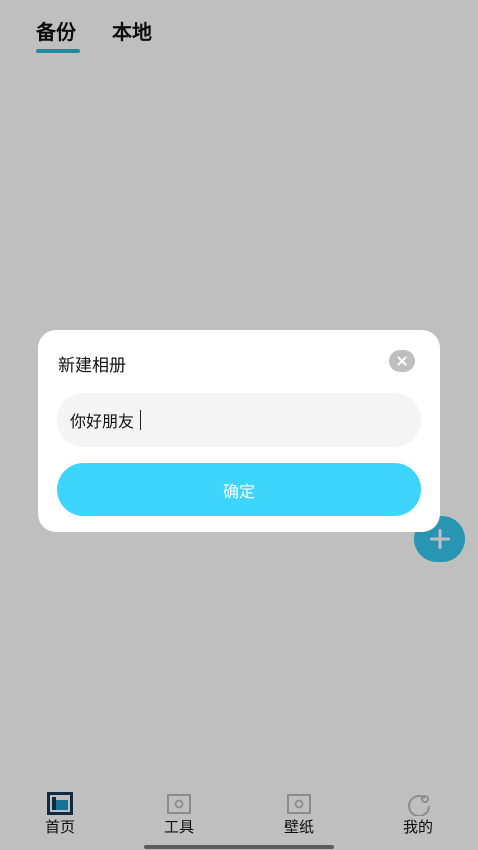  Describe the element at coordinates (239, 489) in the screenshot. I see `confirm-button: 确定` at that location.